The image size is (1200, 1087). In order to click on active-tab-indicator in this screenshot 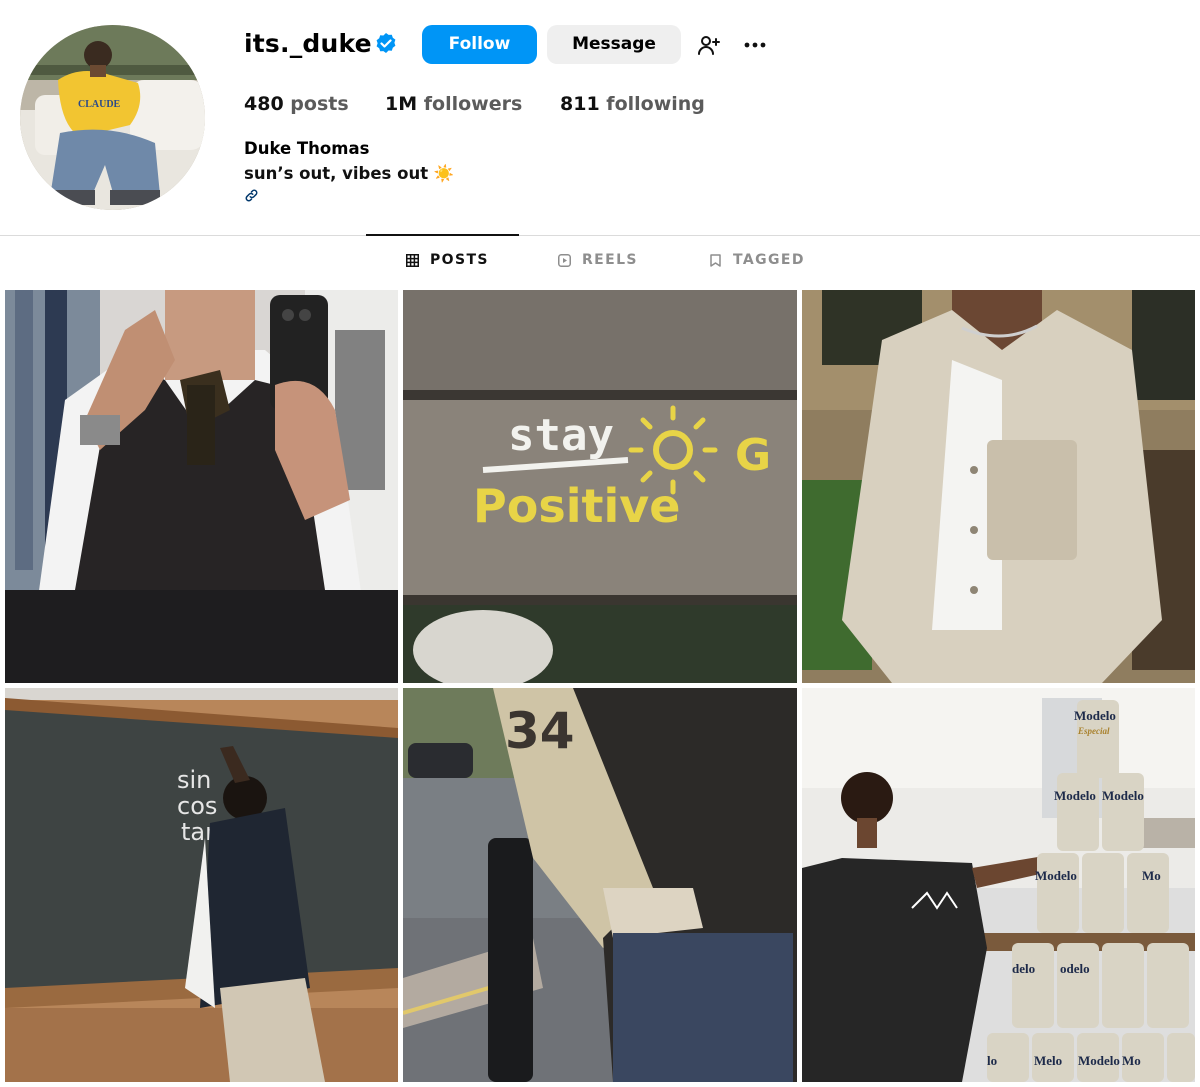, I will do `click(442, 235)`.